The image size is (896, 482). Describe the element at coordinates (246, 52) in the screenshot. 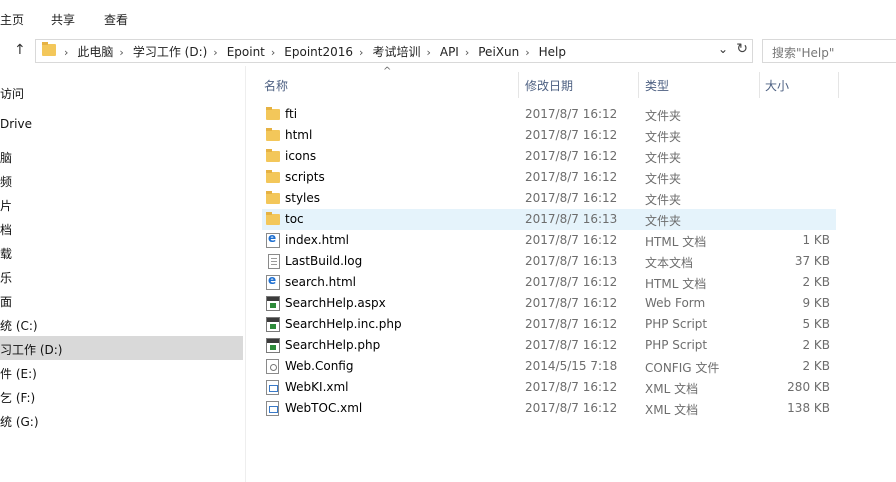

I see `breadcrumb-item: Epoint` at that location.